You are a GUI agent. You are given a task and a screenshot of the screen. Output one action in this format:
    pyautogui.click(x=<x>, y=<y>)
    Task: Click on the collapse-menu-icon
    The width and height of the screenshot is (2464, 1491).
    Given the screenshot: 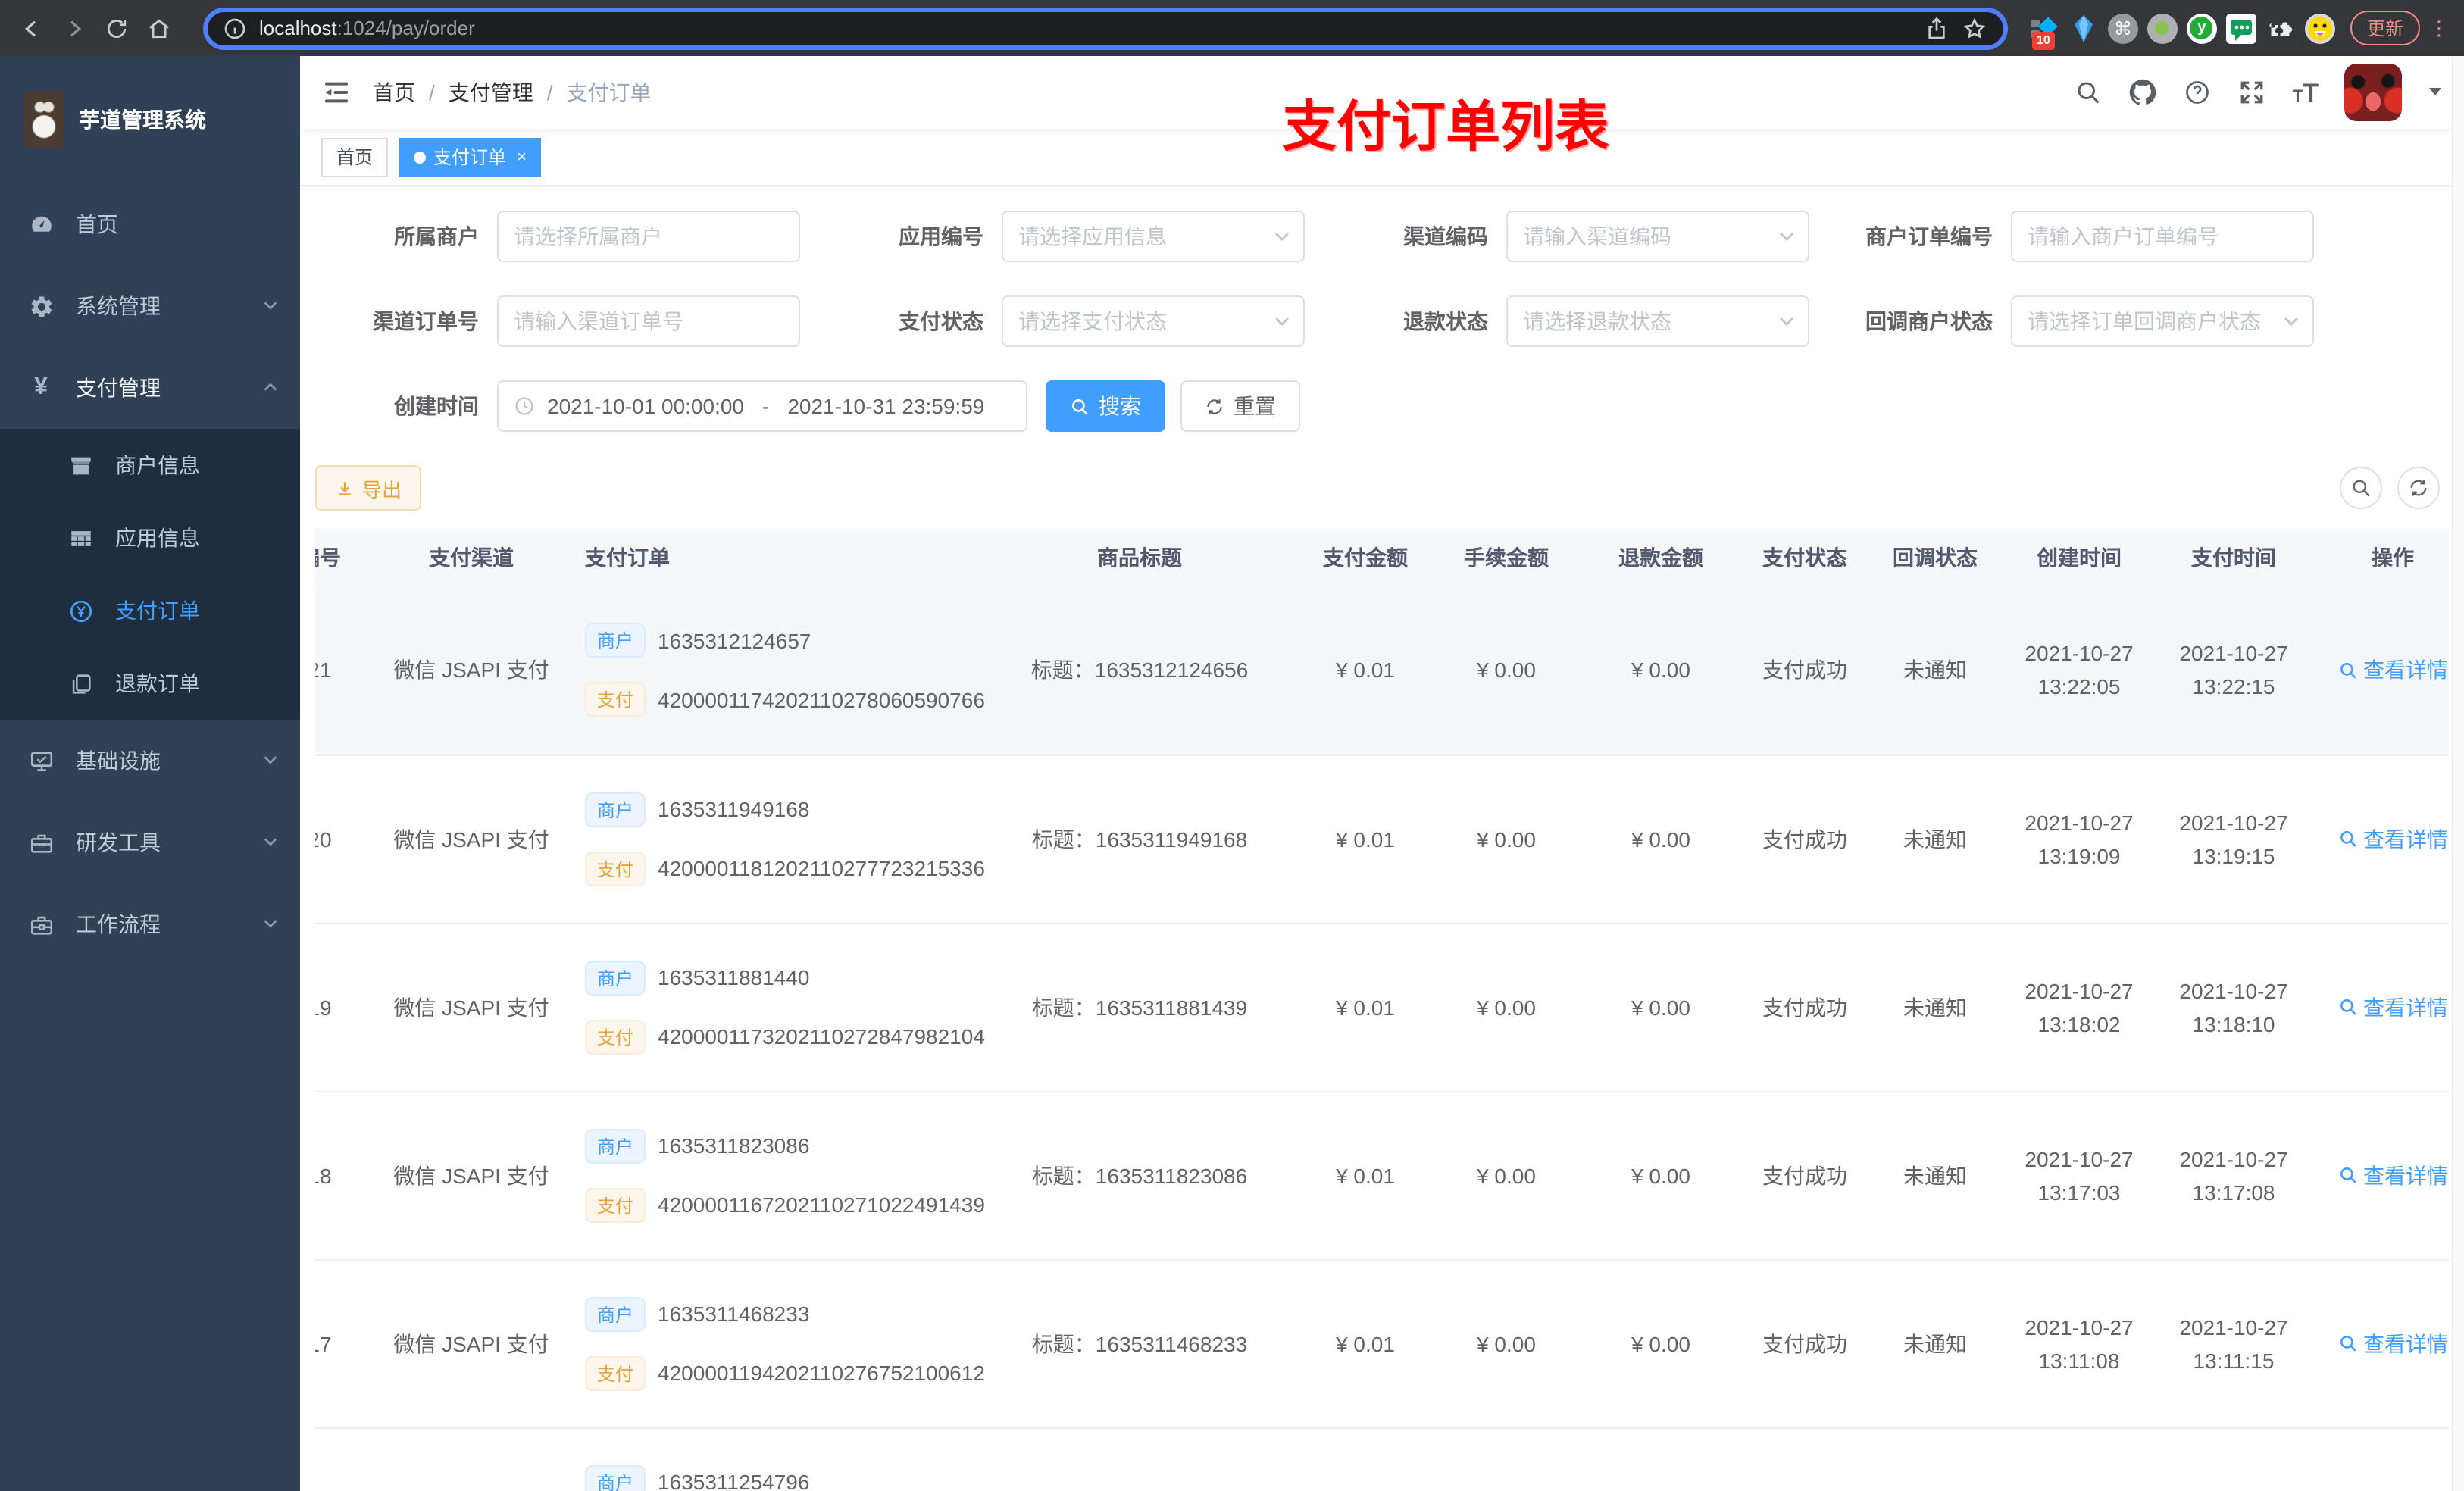 What is the action you would take?
    pyautogui.click(x=336, y=92)
    